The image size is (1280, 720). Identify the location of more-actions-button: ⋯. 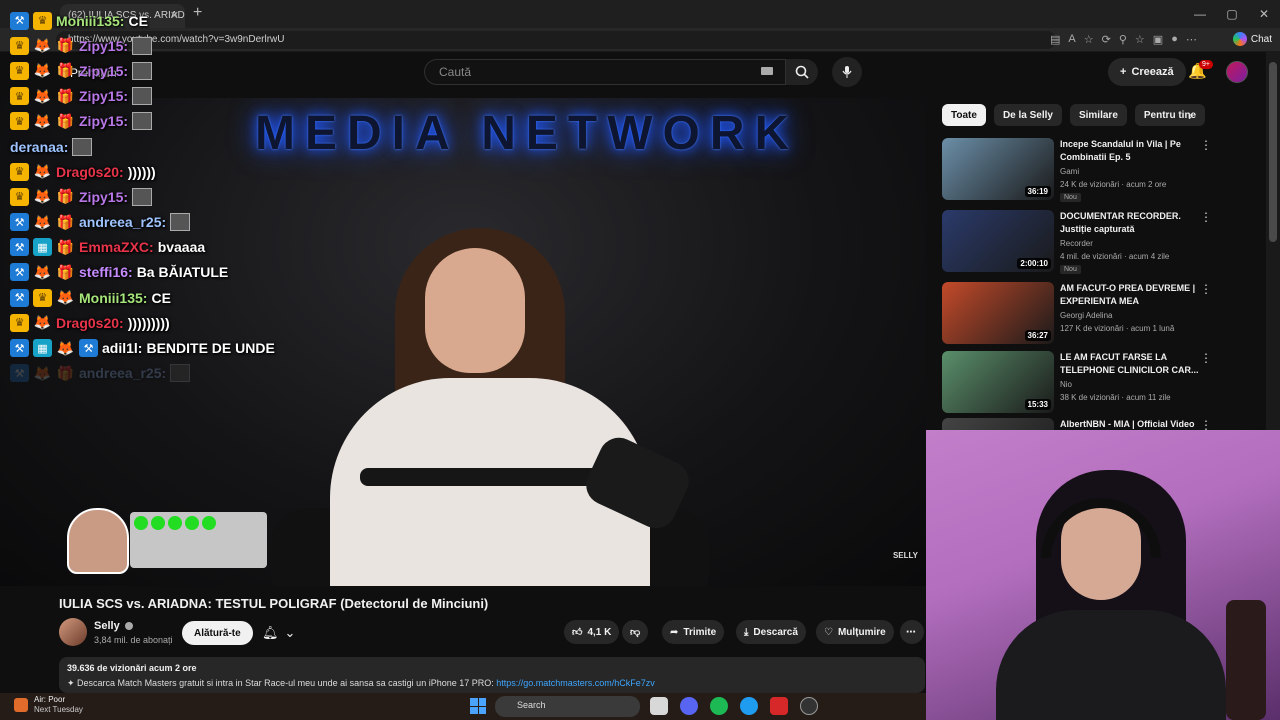
(912, 632).